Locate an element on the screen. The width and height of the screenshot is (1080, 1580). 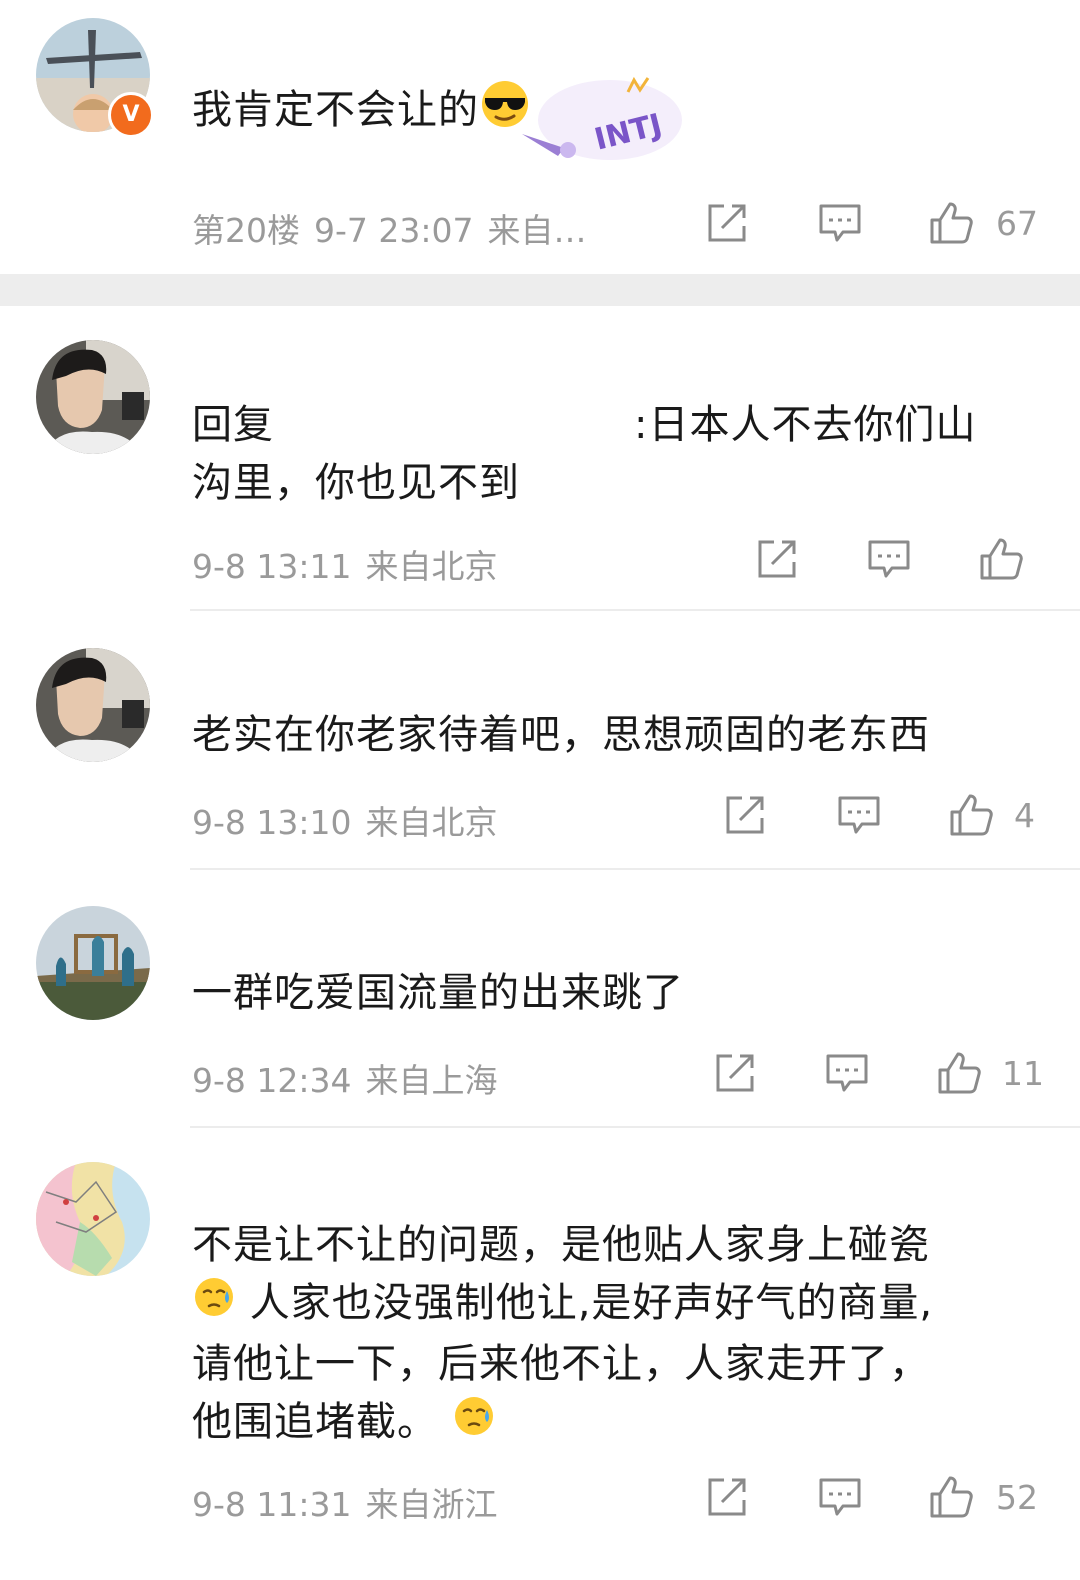
comment-text: 一群吃爱国流量的出来跳了 is located at coordinates (438, 993).